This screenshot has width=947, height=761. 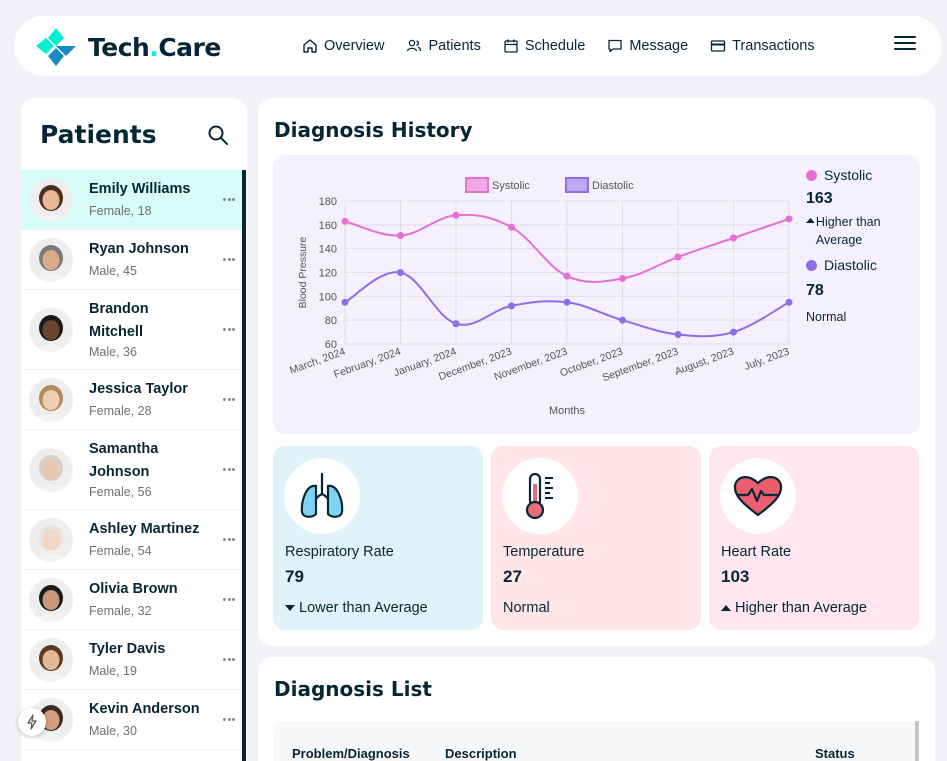 What do you see at coordinates (811, 175) in the screenshot?
I see `systolic-dot` at bounding box center [811, 175].